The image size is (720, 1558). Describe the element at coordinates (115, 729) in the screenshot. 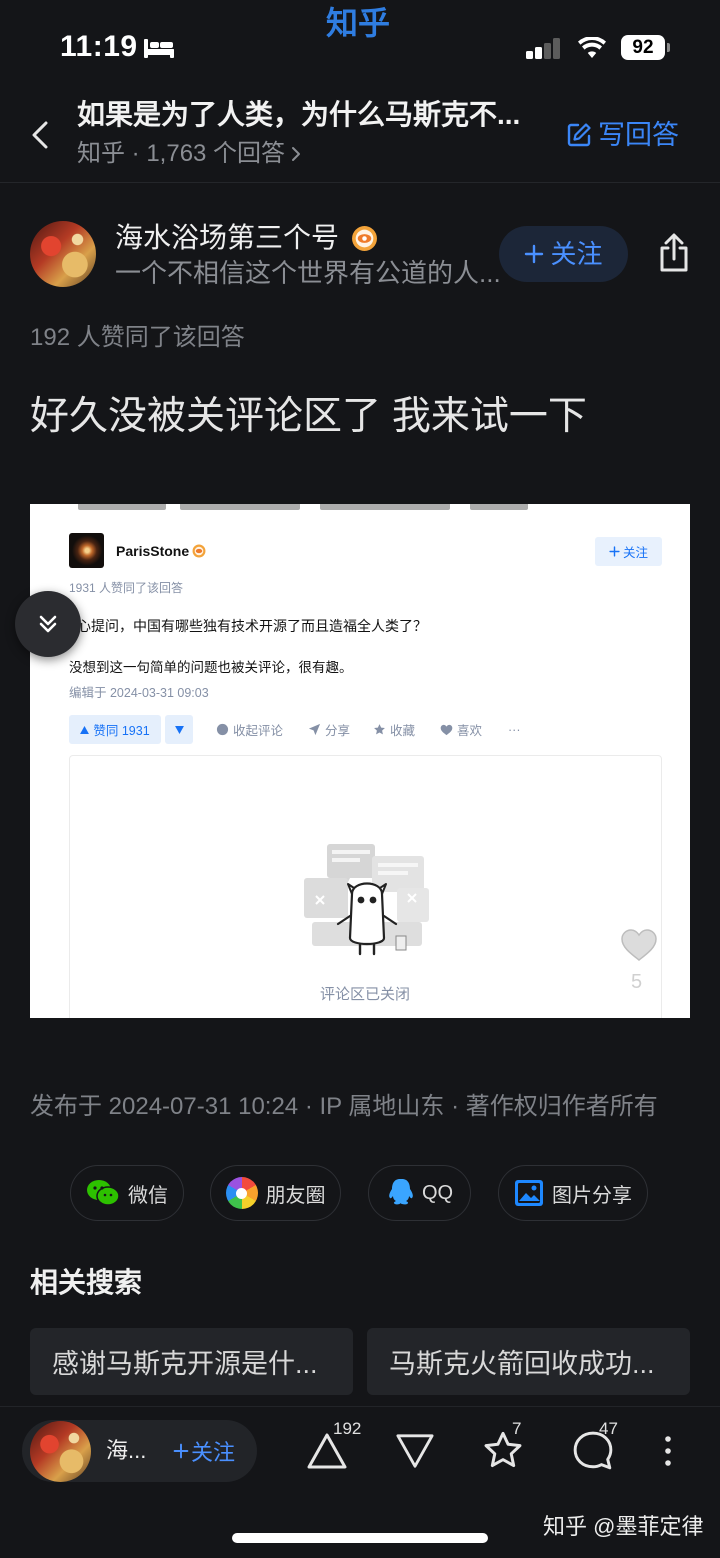

I see `embedded-upvote-button: 赞同 1931` at that location.